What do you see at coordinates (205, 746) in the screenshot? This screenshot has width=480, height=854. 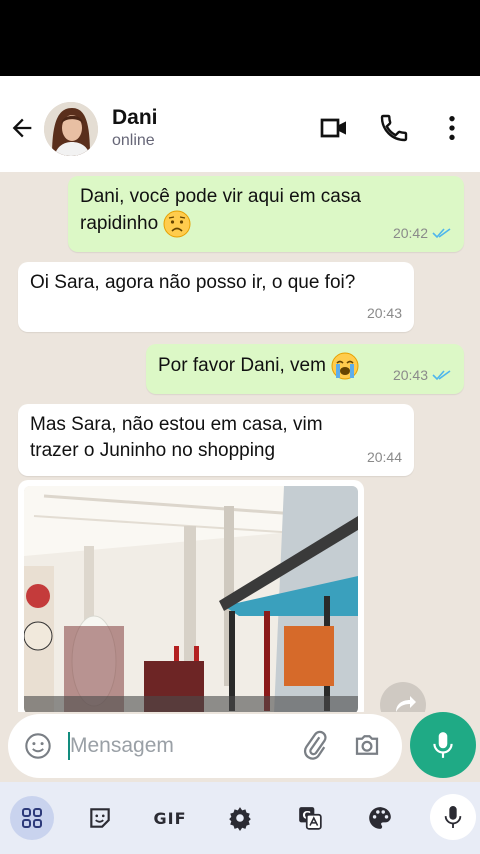 I see `message-input: Mensagem` at bounding box center [205, 746].